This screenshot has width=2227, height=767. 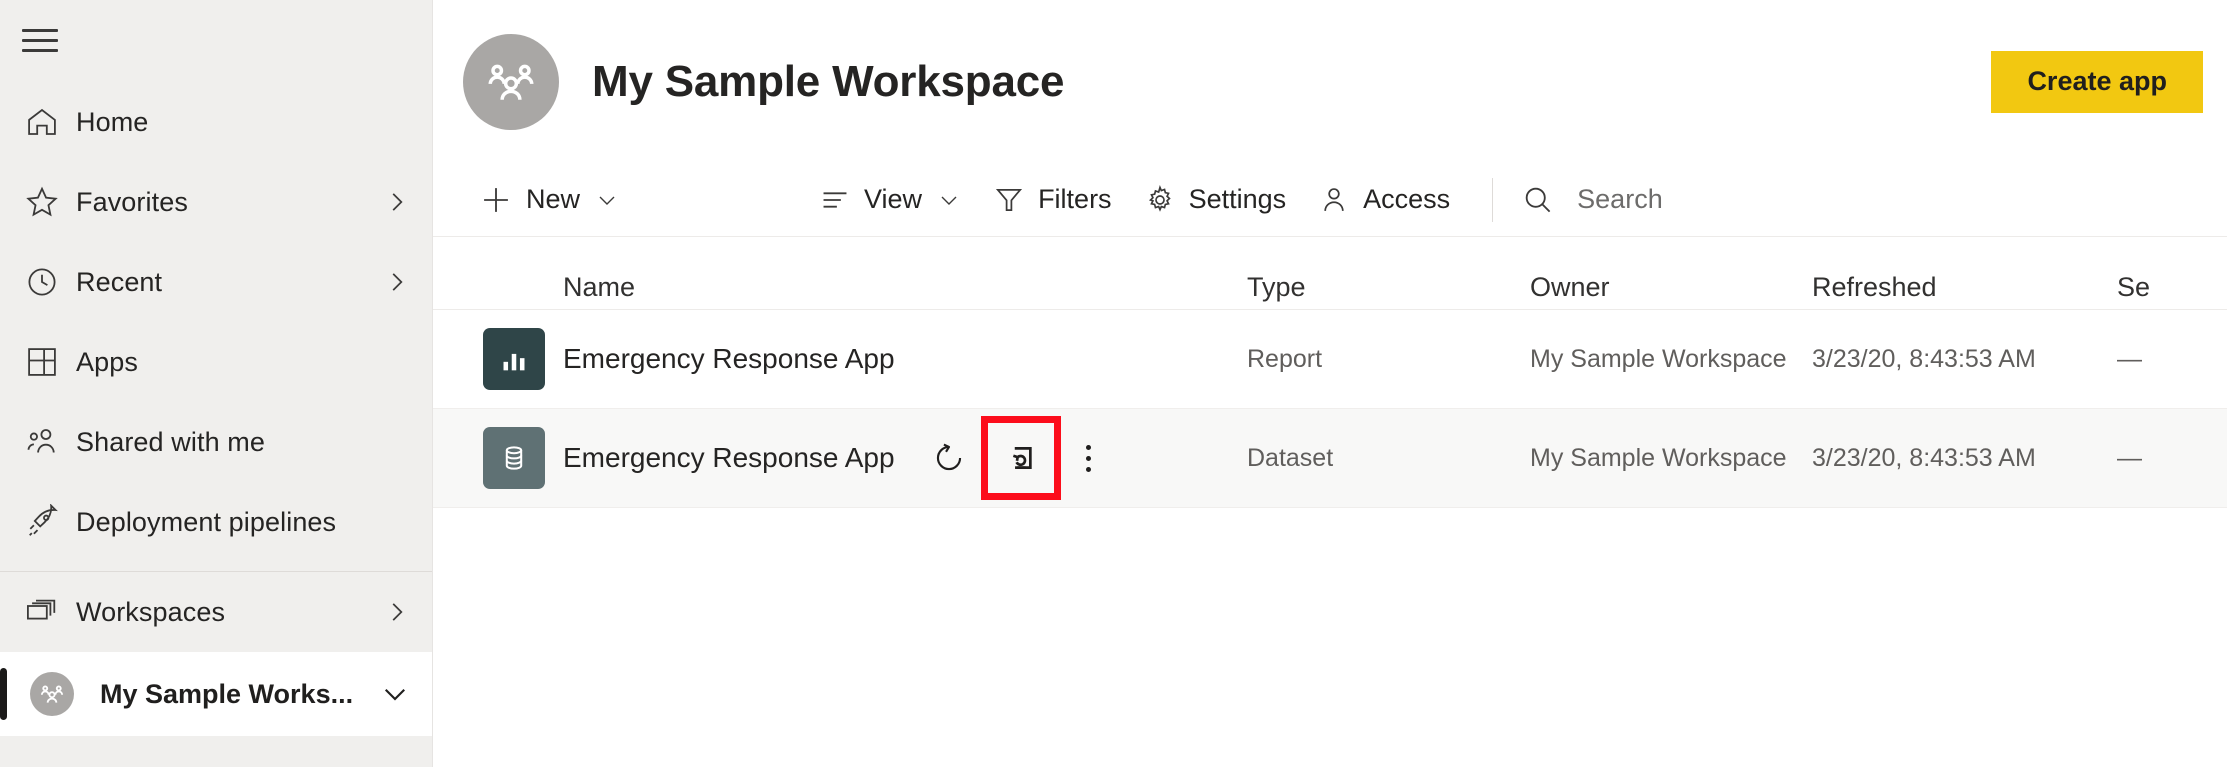 What do you see at coordinates (514, 458) in the screenshot?
I see `dataset-database-icon` at bounding box center [514, 458].